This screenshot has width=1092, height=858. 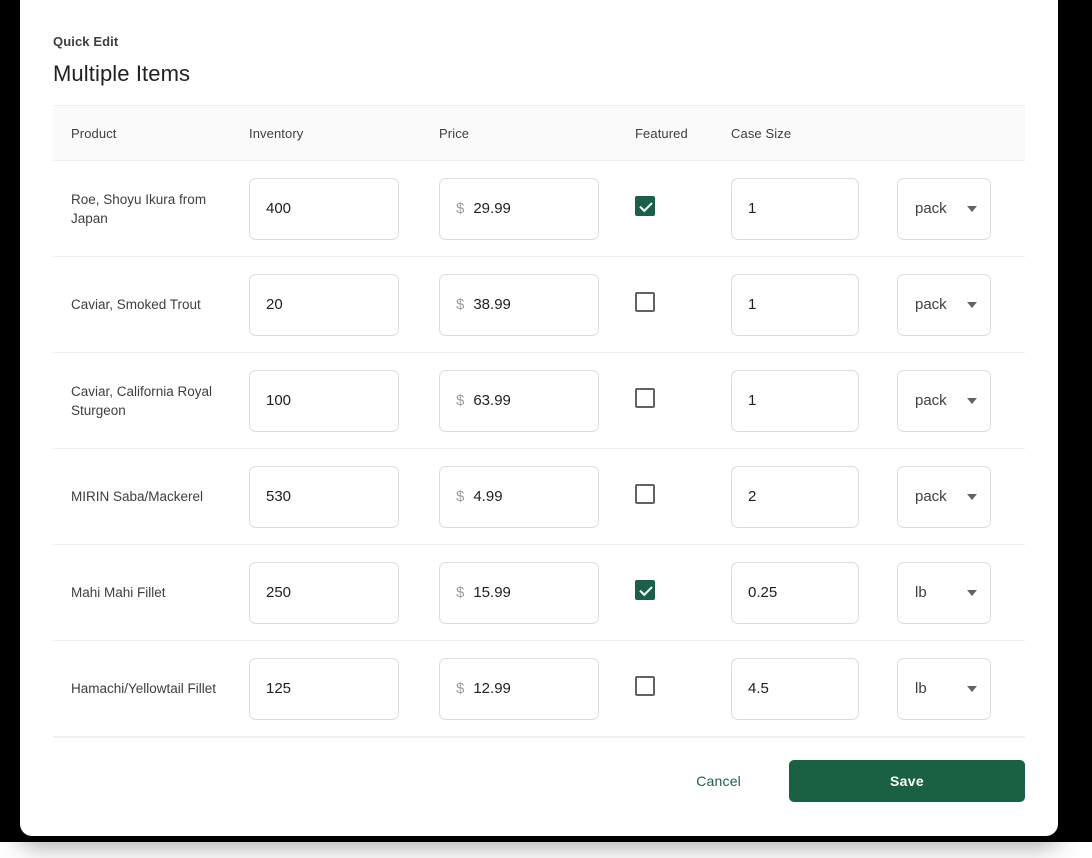 What do you see at coordinates (492, 688) in the screenshot?
I see `price-value: 12.99` at bounding box center [492, 688].